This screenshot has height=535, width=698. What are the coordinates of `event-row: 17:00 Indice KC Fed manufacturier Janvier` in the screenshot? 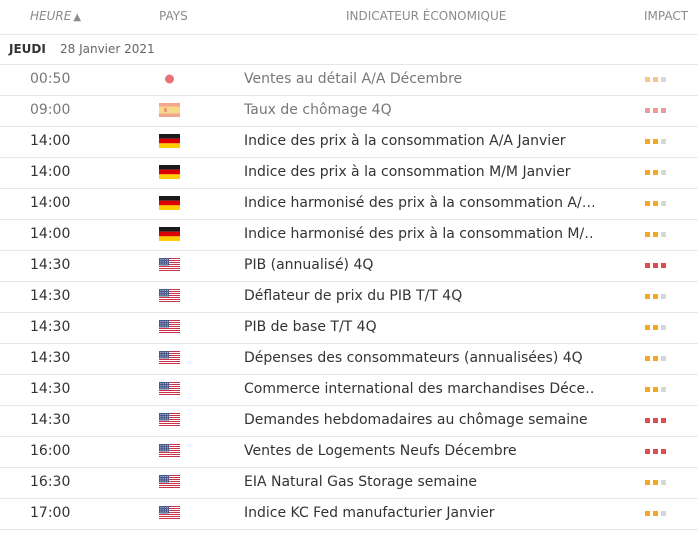 It's located at (349, 514).